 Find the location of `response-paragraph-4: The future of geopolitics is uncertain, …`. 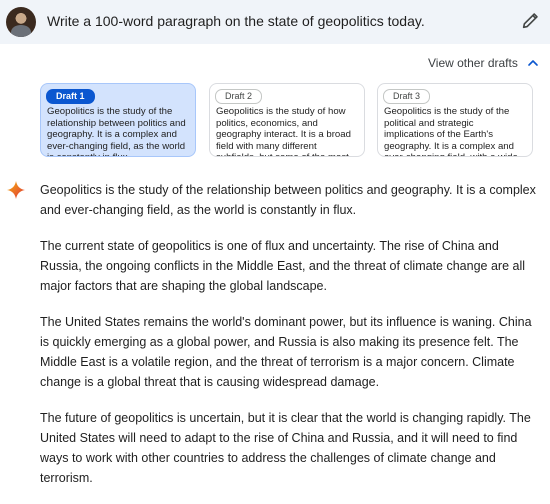

response-paragraph-4: The future of geopolitics is uncertain, … is located at coordinates (285, 448).